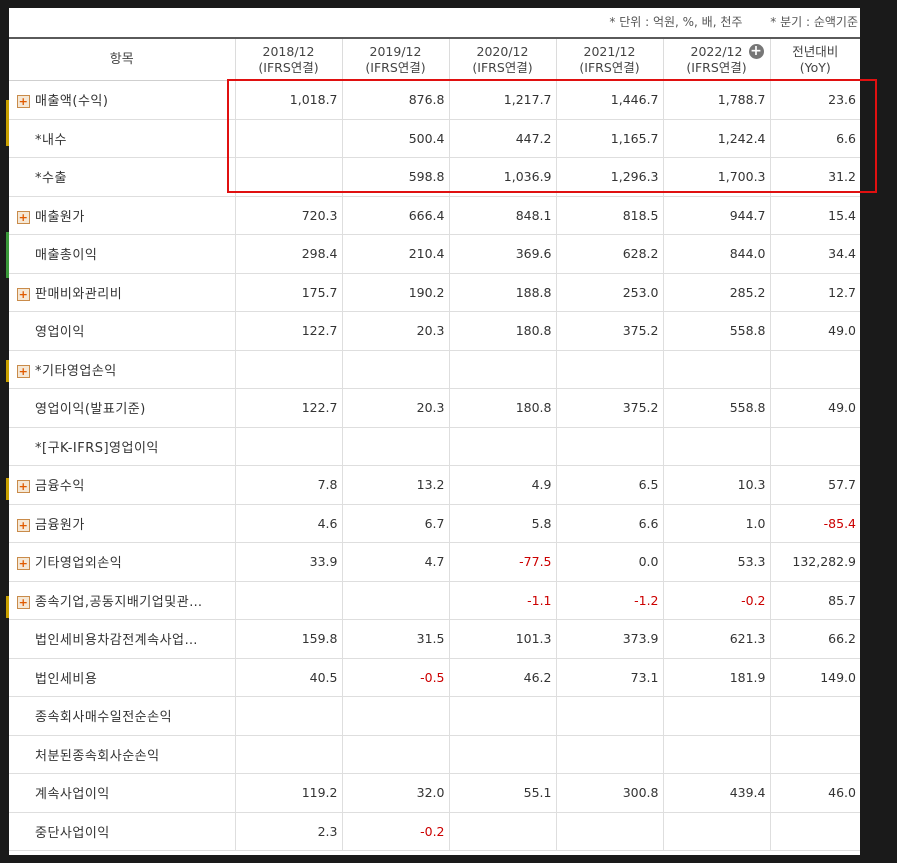 The image size is (897, 863). Describe the element at coordinates (609, 100) in the screenshot. I see `value-cell: 1,446.7` at that location.